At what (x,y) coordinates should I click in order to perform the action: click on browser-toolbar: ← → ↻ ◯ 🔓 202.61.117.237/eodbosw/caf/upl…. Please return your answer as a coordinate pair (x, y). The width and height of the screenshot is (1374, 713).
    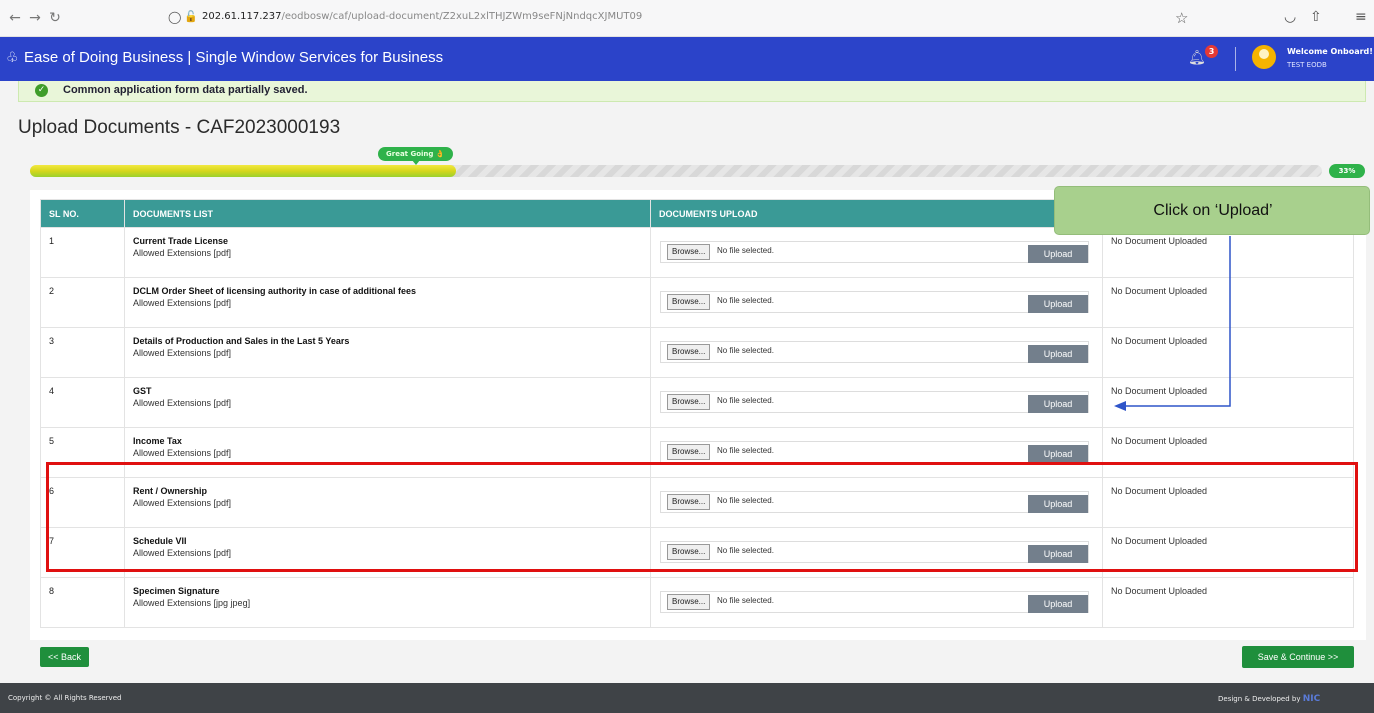
    Looking at the image, I should click on (687, 18).